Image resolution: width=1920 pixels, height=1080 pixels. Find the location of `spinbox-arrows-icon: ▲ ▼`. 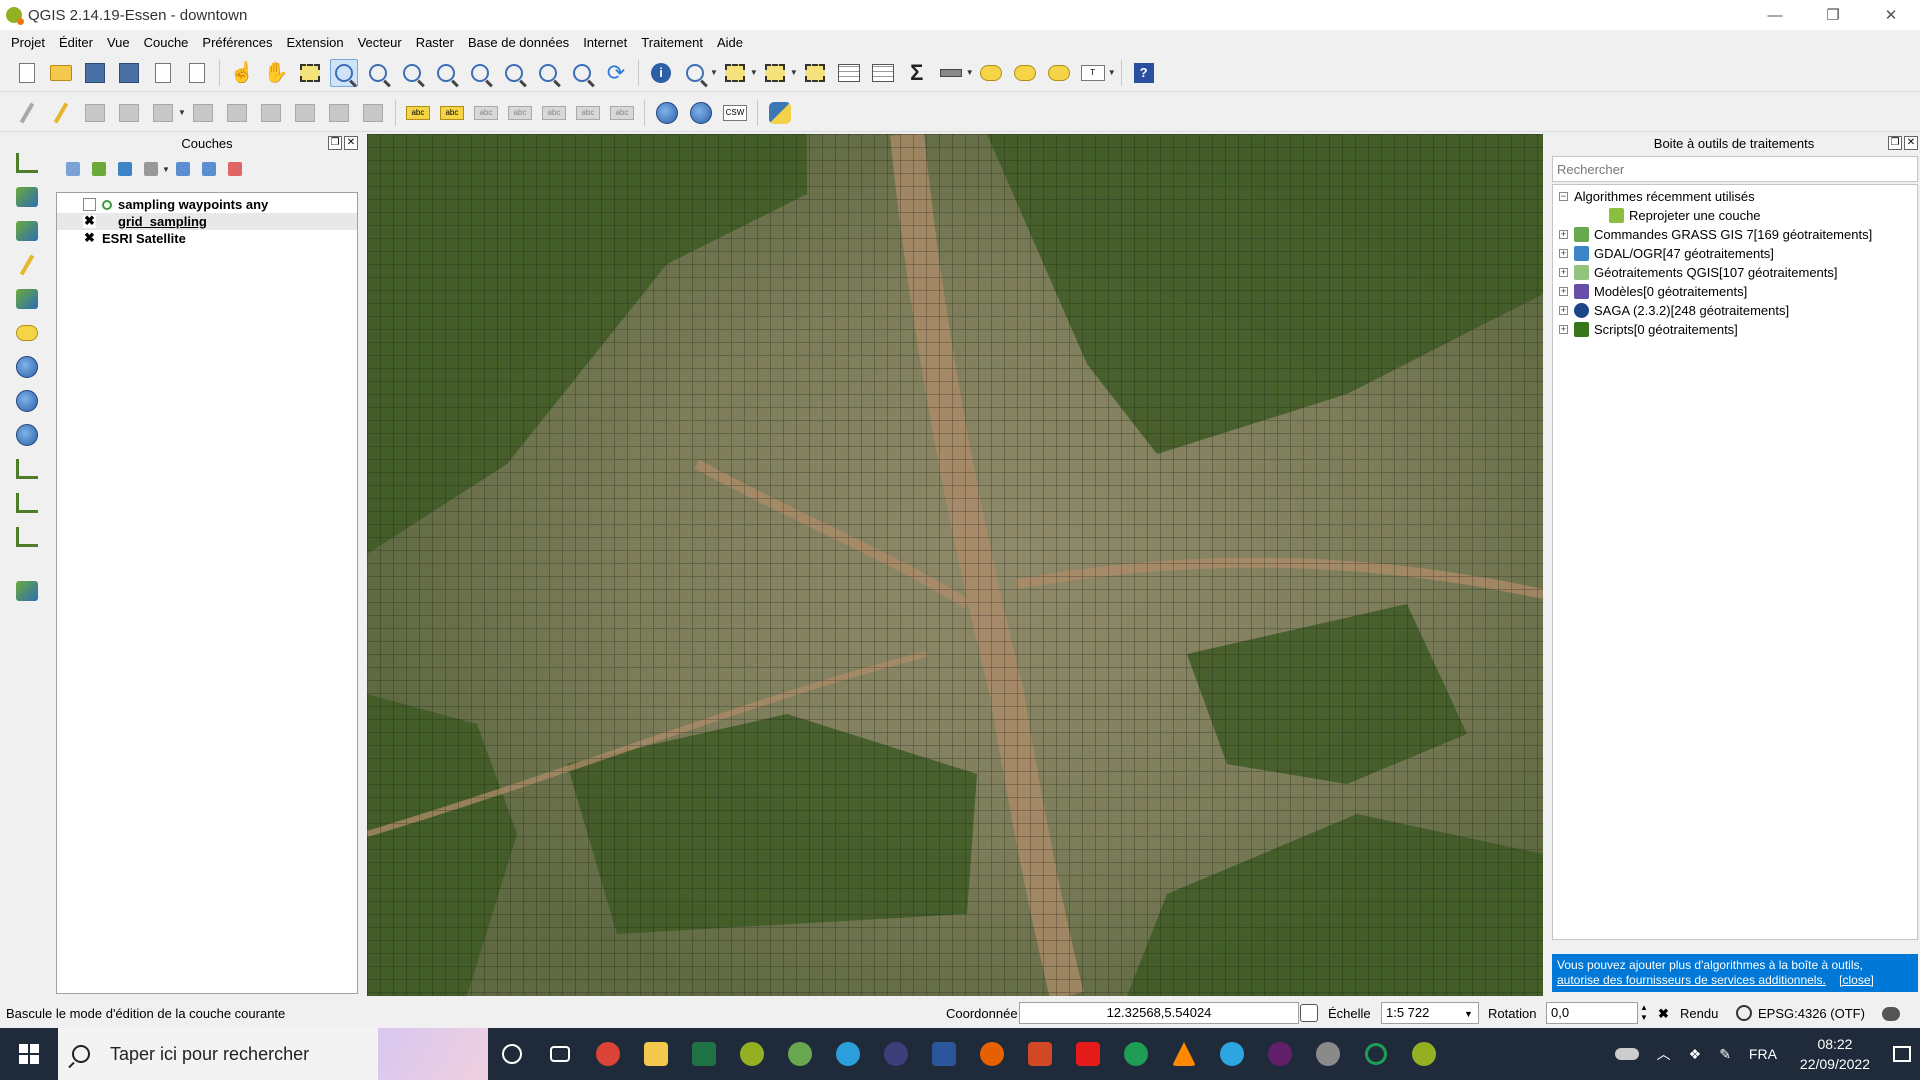

spinbox-arrows-icon: ▲ ▼ is located at coordinates (1644, 1013).